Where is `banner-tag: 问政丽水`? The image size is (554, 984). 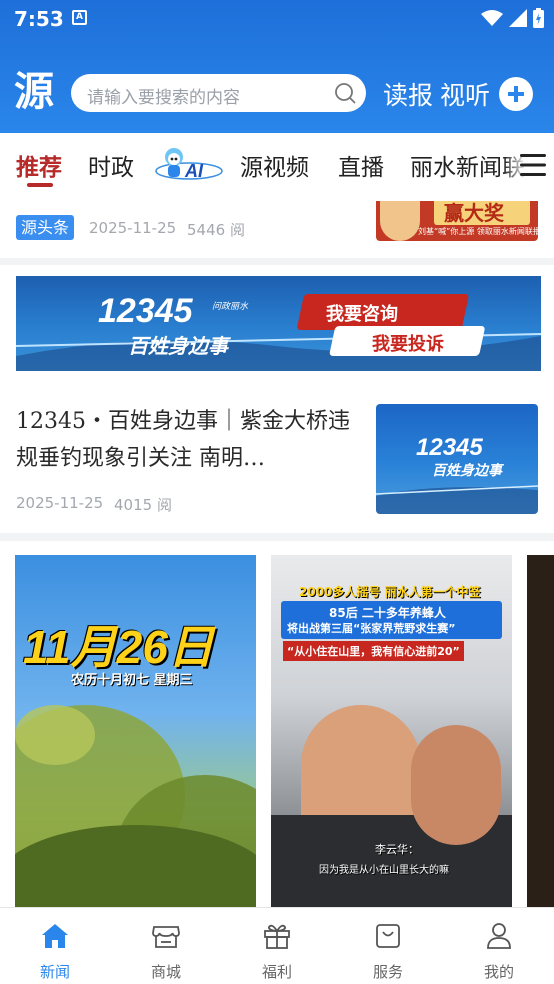 banner-tag: 问政丽水 is located at coordinates (230, 307).